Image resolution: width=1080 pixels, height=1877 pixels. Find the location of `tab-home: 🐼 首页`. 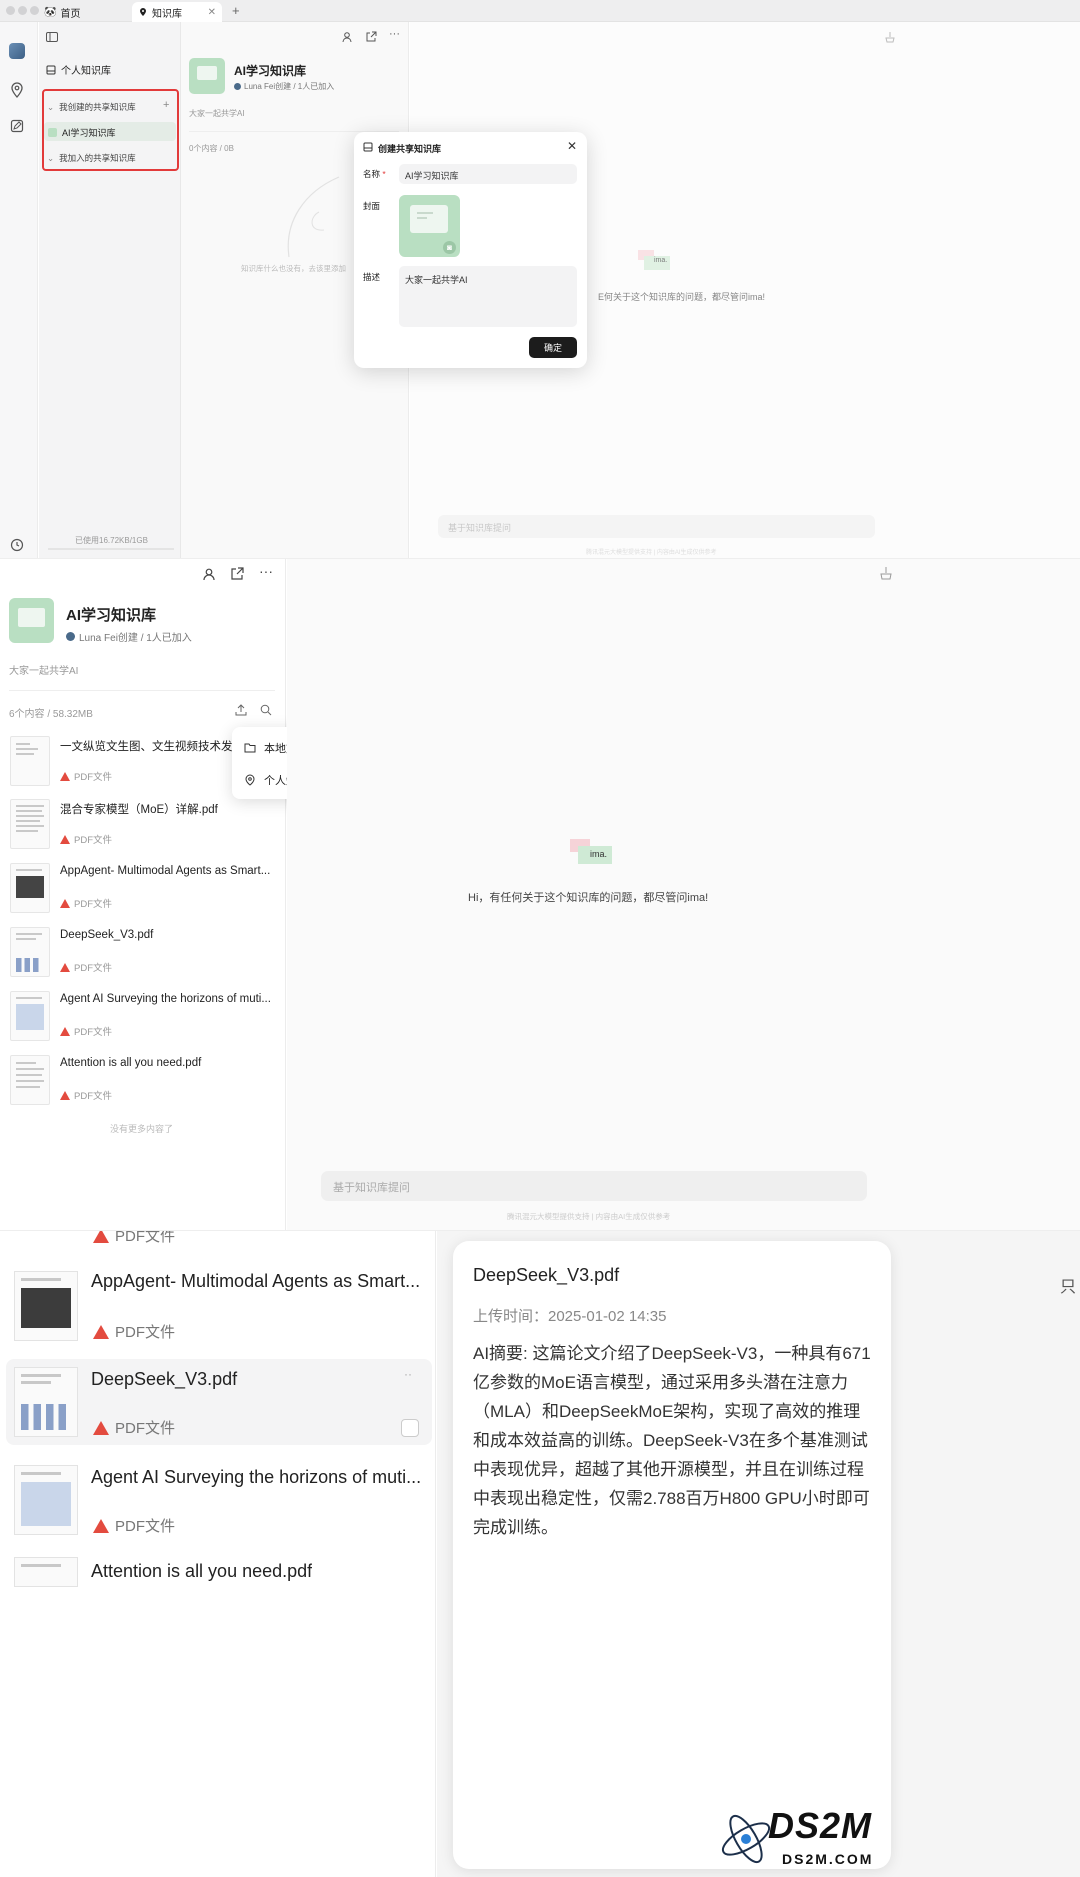

tab-home: 🐼 首页 is located at coordinates (62, 12).